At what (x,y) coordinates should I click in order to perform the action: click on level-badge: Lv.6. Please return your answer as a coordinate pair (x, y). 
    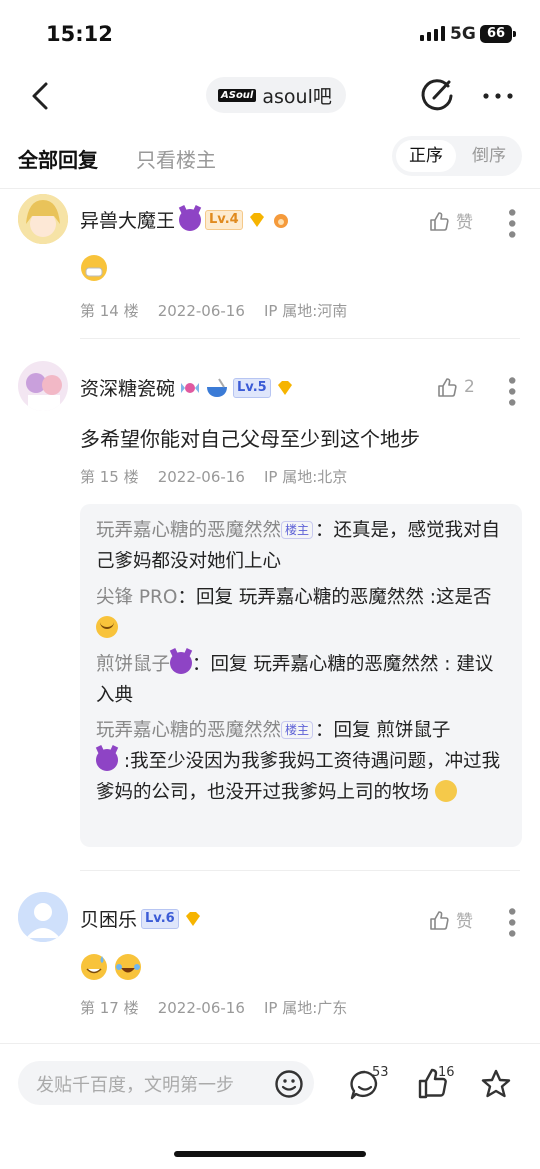
    Looking at the image, I should click on (160, 918).